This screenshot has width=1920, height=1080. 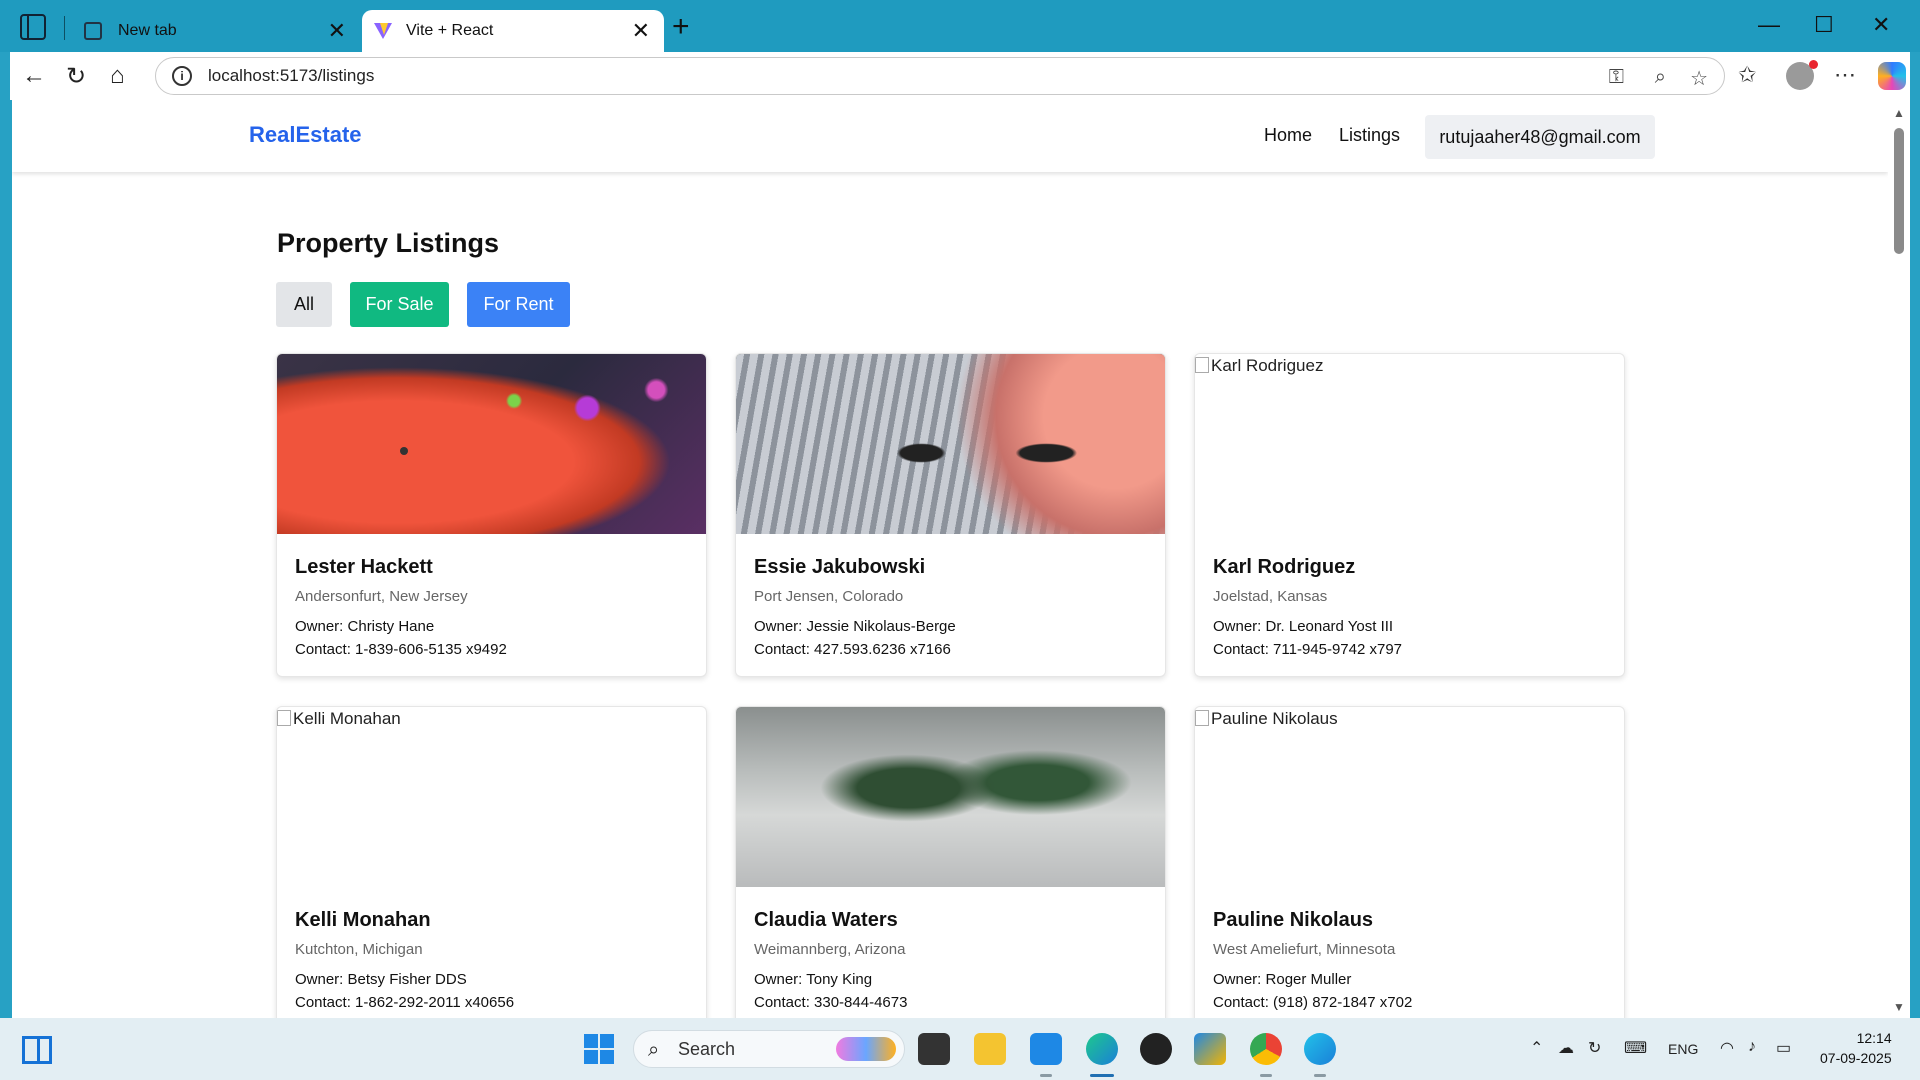 What do you see at coordinates (813, 979) in the screenshot?
I see `listing-owner: Owner: Tony King` at bounding box center [813, 979].